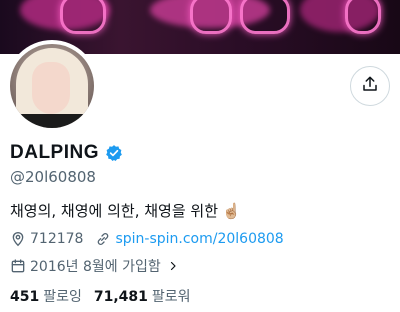  Describe the element at coordinates (199, 239) in the screenshot. I see `website-link: spin-spin.com/20l60808` at that location.